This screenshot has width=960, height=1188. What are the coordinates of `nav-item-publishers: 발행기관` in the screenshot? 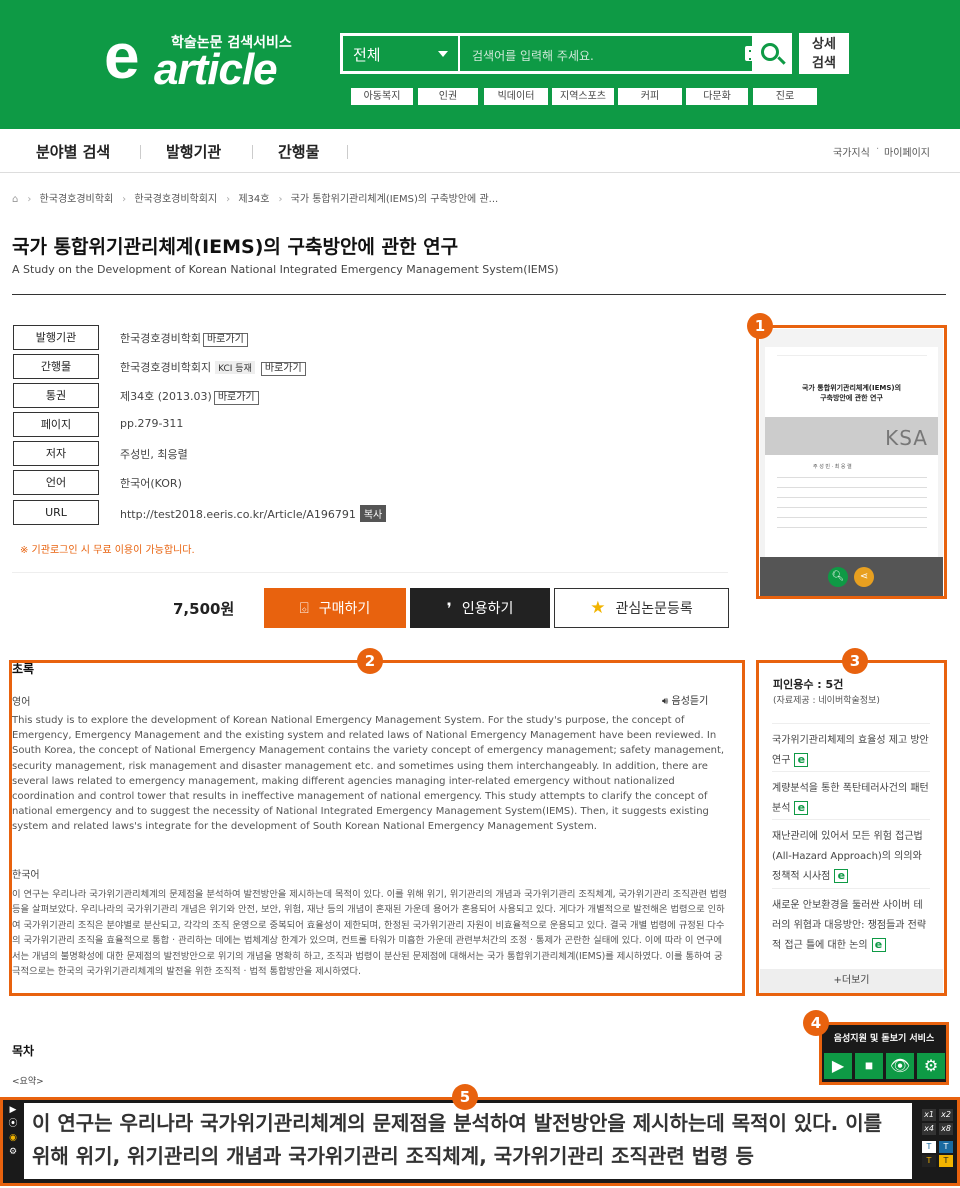 It's located at (193, 151).